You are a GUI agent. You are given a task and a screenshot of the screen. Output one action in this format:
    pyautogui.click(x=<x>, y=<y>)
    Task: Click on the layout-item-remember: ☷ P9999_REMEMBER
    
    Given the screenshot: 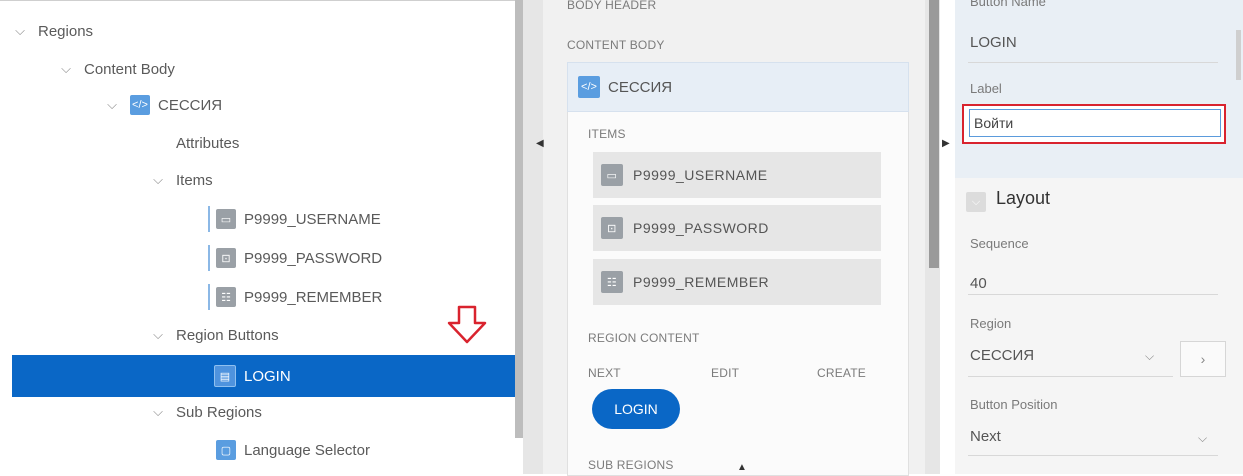 What is the action you would take?
    pyautogui.click(x=737, y=282)
    